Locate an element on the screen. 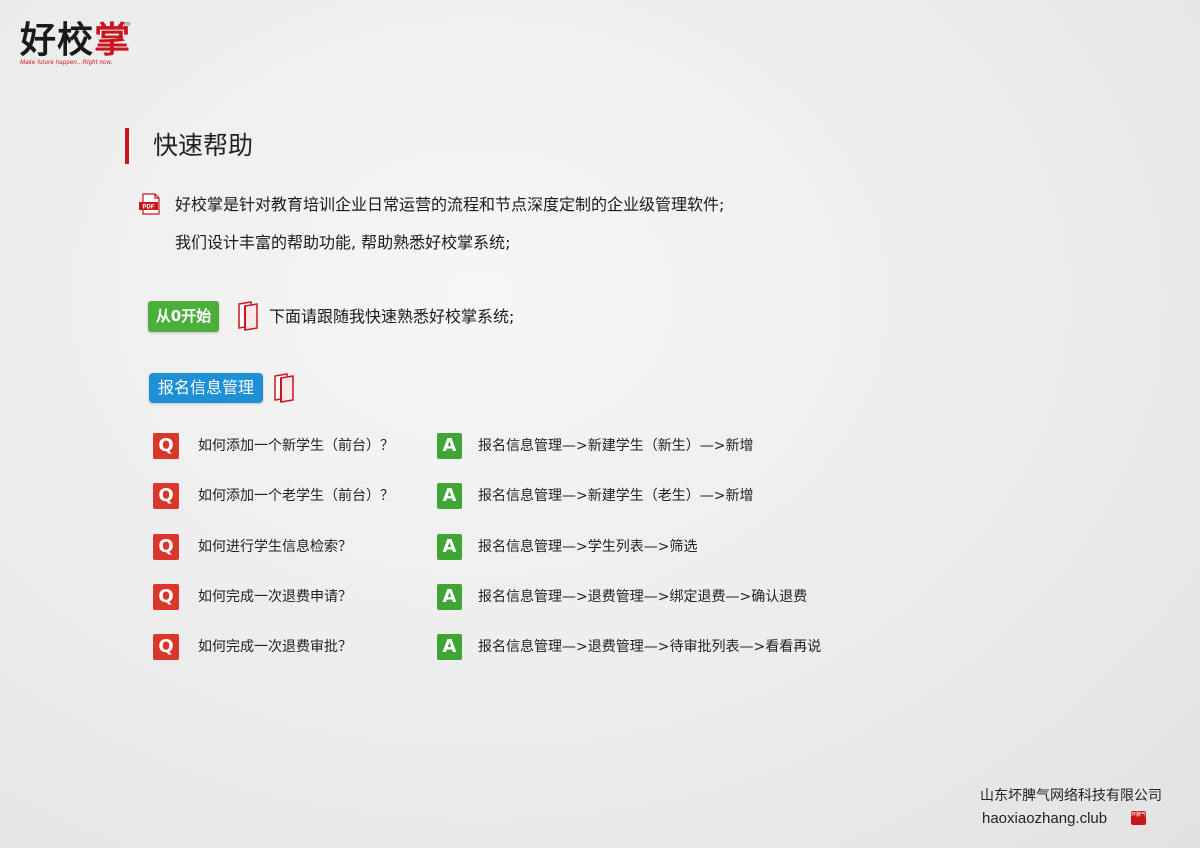 This screenshot has height=848, width=1200. logo-wordmark: 好校掌 is located at coordinates (75, 41).